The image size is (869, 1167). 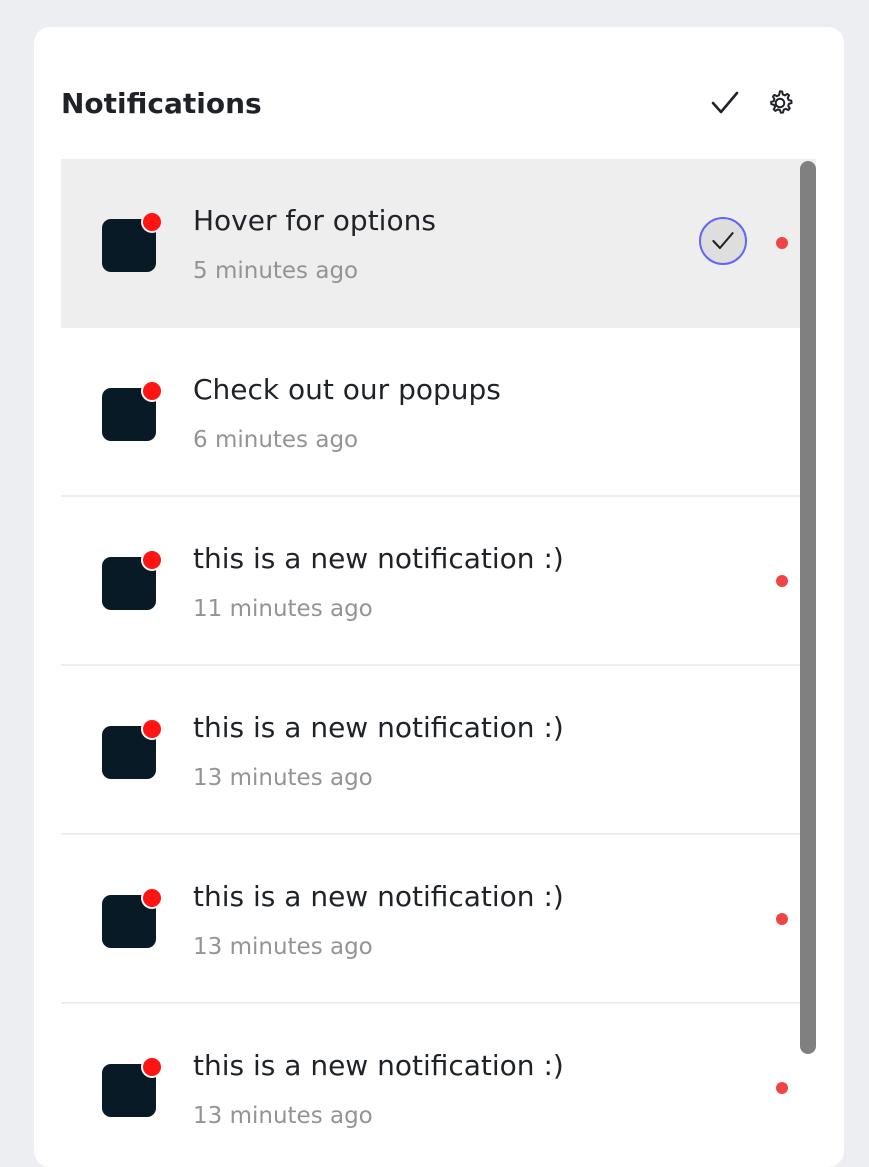 I want to click on notification-title: Hover for options, so click(x=314, y=220).